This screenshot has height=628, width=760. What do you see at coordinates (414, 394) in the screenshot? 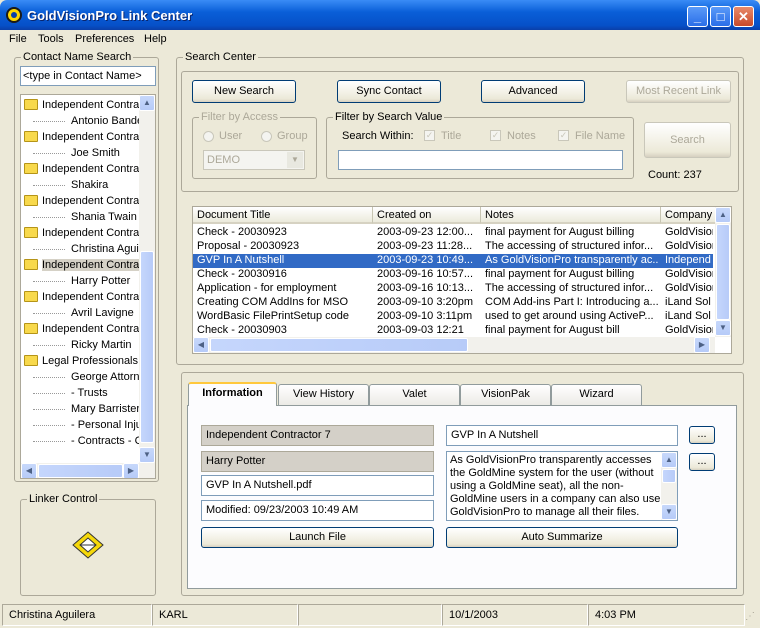
I see `tab-valet: Valet` at bounding box center [414, 394].